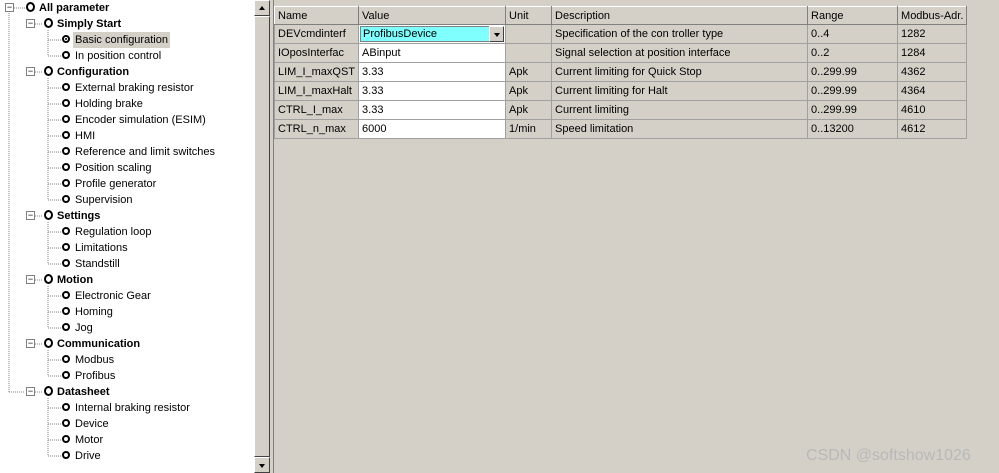  I want to click on tree-item-reference-and-limit-switches: Reference and limit switches, so click(127, 152).